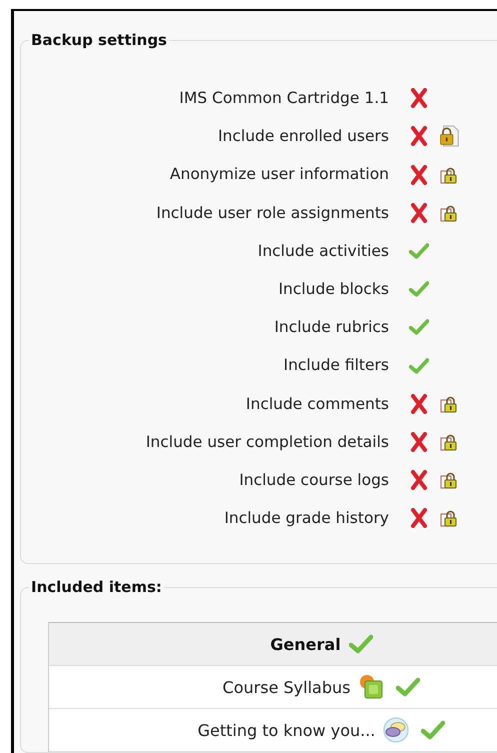  Describe the element at coordinates (305, 644) in the screenshot. I see `section-name: General` at that location.